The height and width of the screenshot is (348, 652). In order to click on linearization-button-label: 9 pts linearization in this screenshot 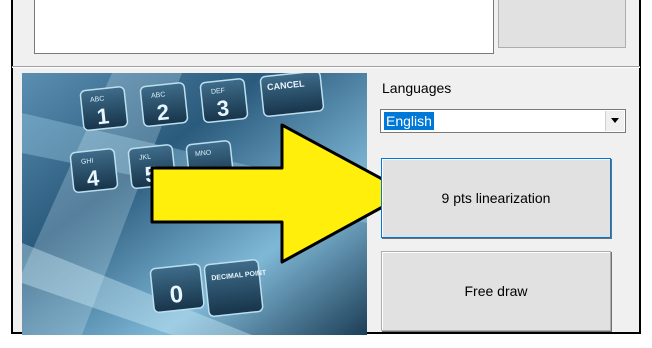, I will do `click(496, 198)`.